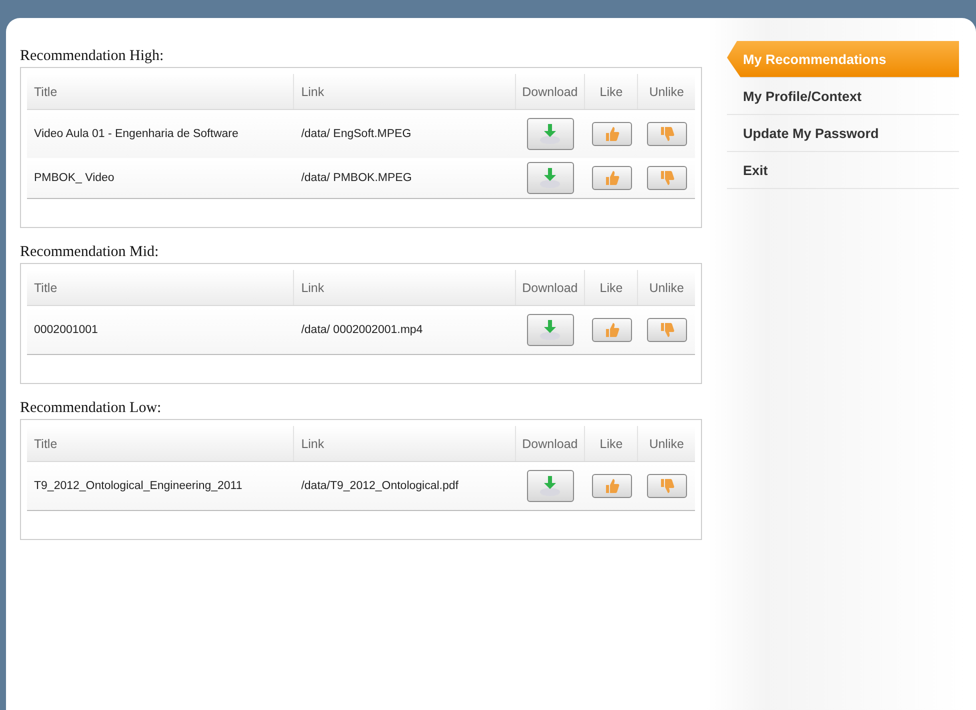 This screenshot has width=976, height=710. Describe the element at coordinates (380, 486) in the screenshot. I see `link-cell-text: /data/T9_2012_Ontological.pdf` at that location.